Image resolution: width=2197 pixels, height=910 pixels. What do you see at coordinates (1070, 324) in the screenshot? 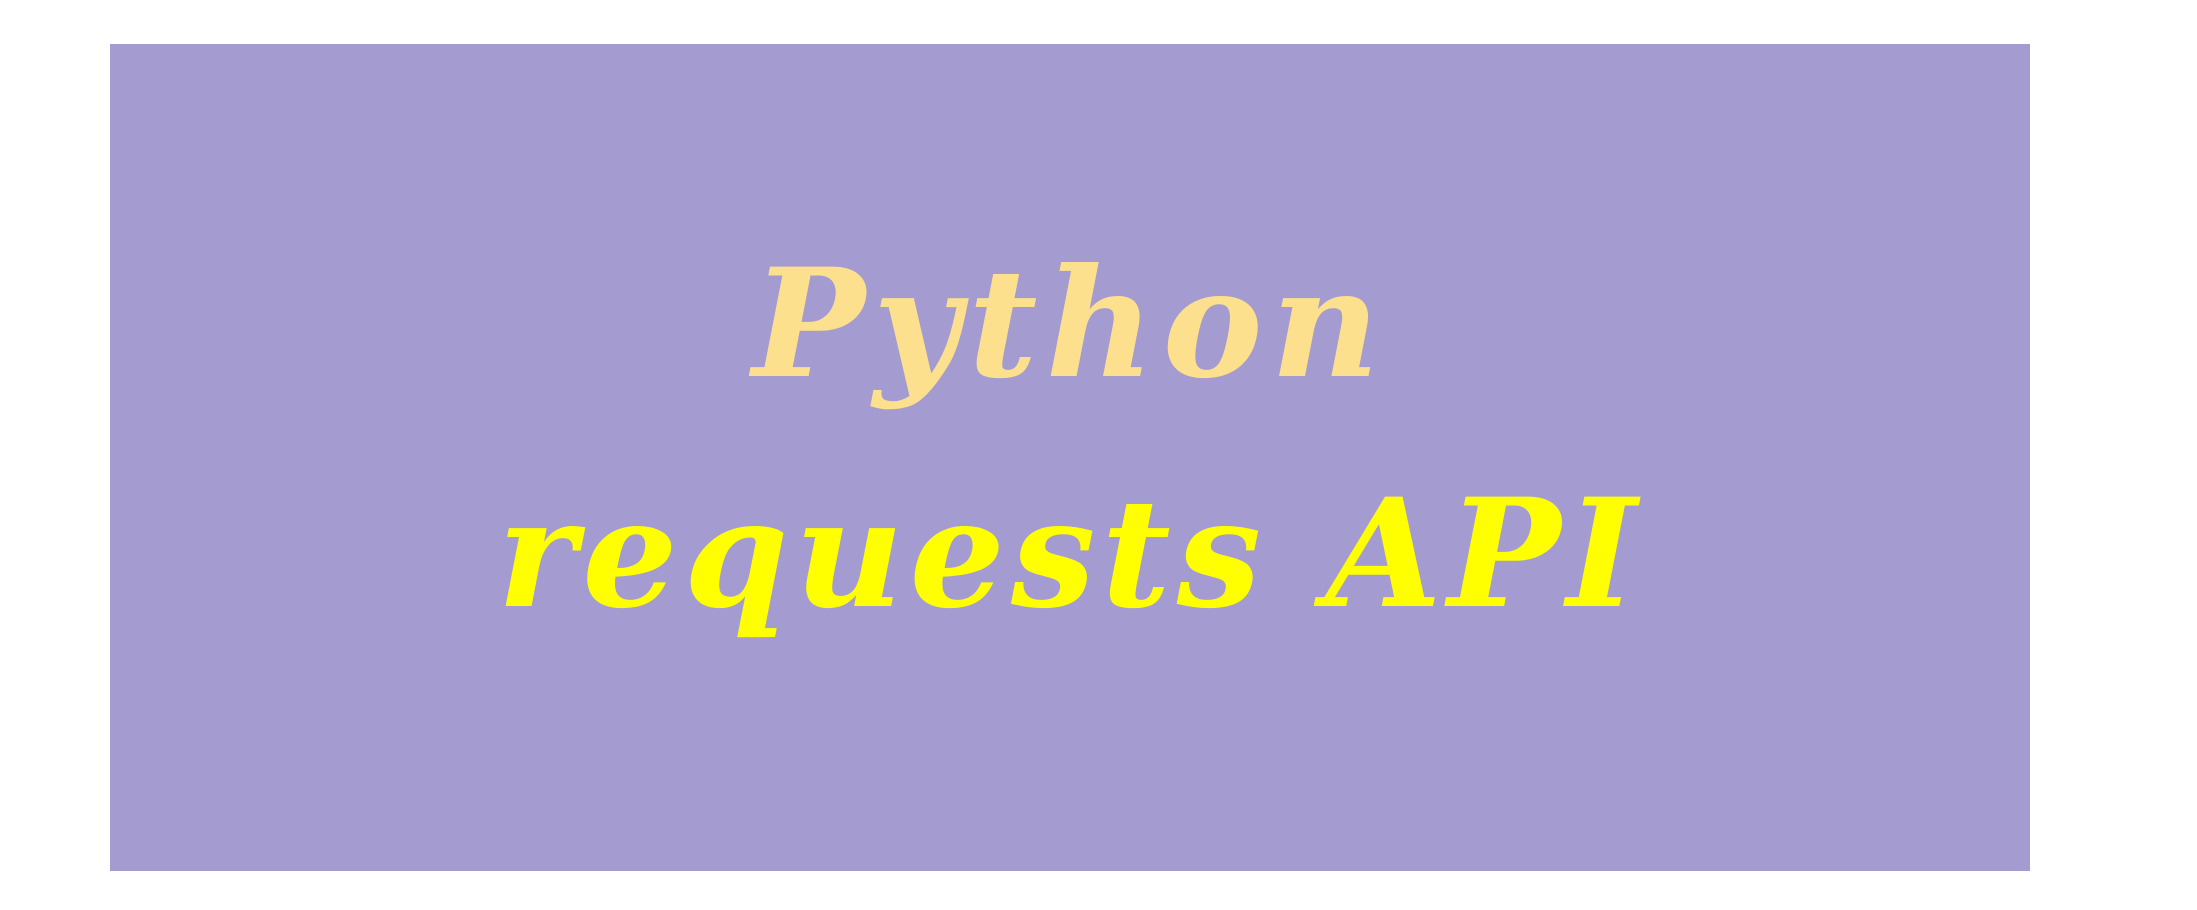
I see `title-line-python: Python` at bounding box center [1070, 324].